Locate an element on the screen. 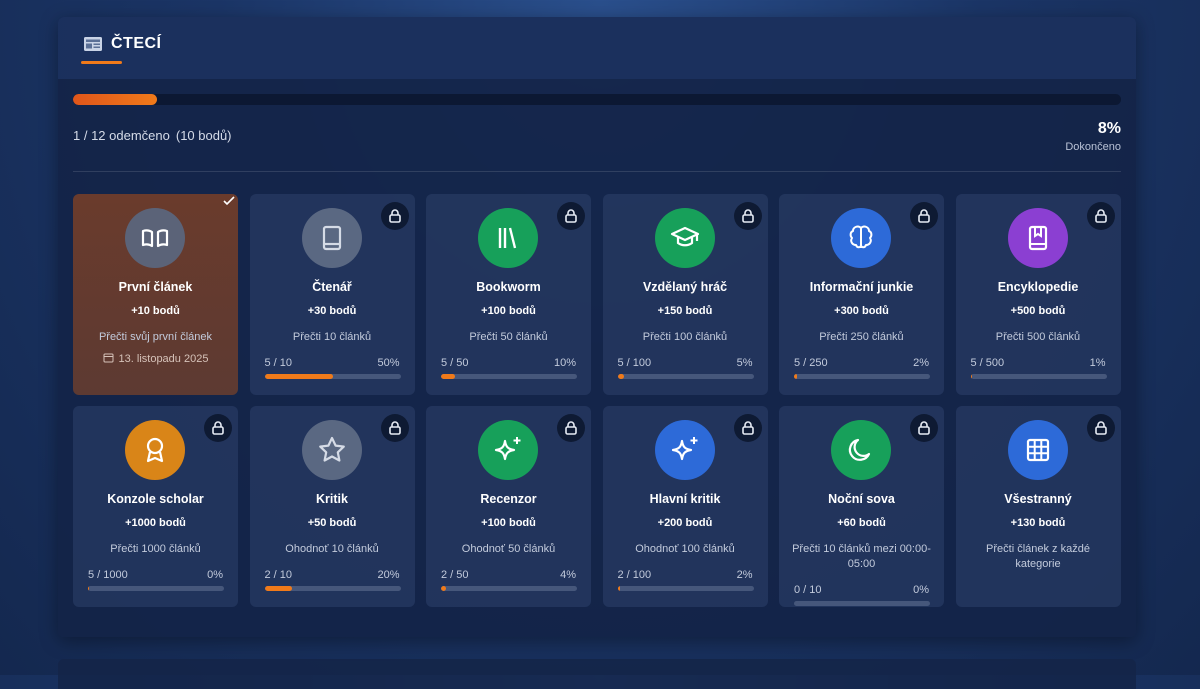  next-section-panel is located at coordinates (597, 674).